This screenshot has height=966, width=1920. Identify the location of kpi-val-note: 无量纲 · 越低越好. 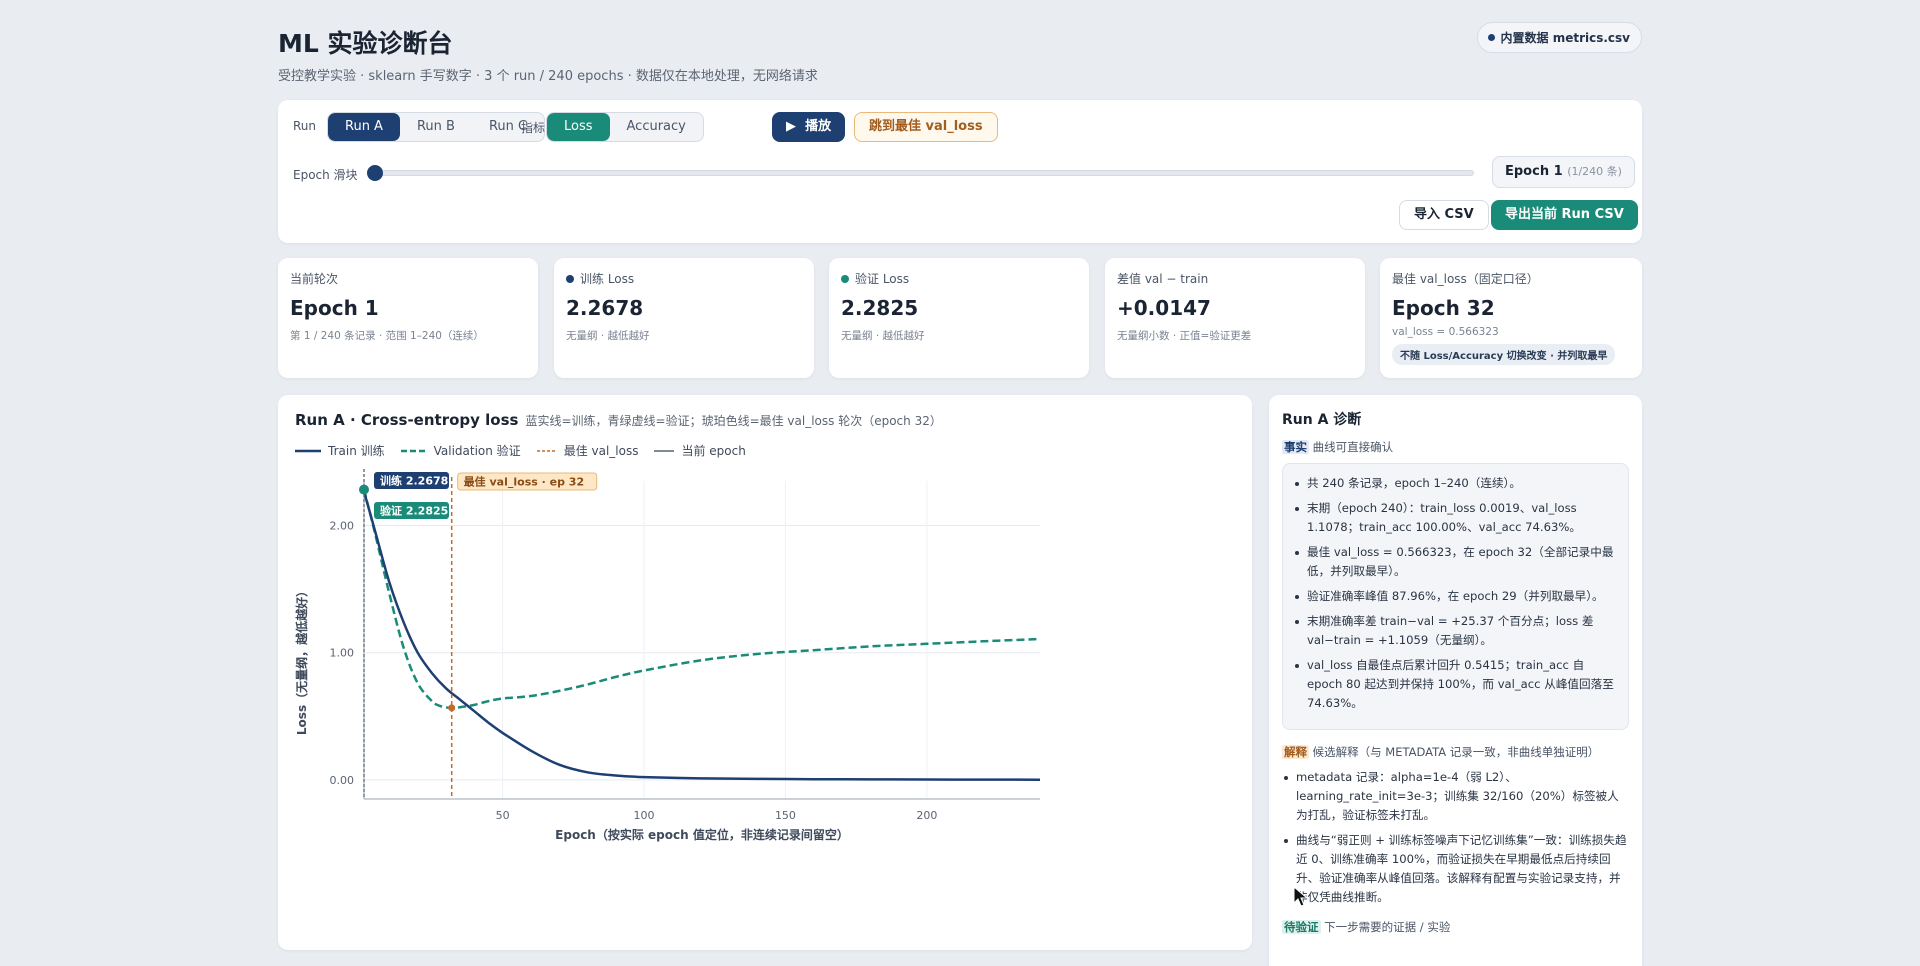
(883, 336).